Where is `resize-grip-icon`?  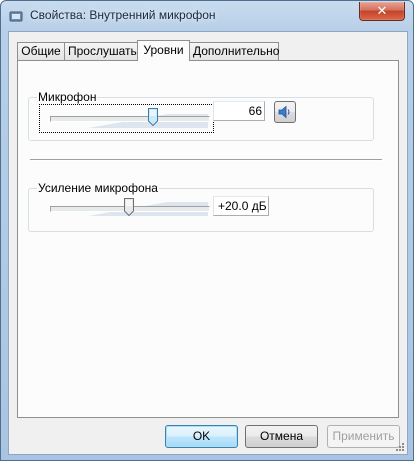
resize-grip-icon is located at coordinates (399, 446).